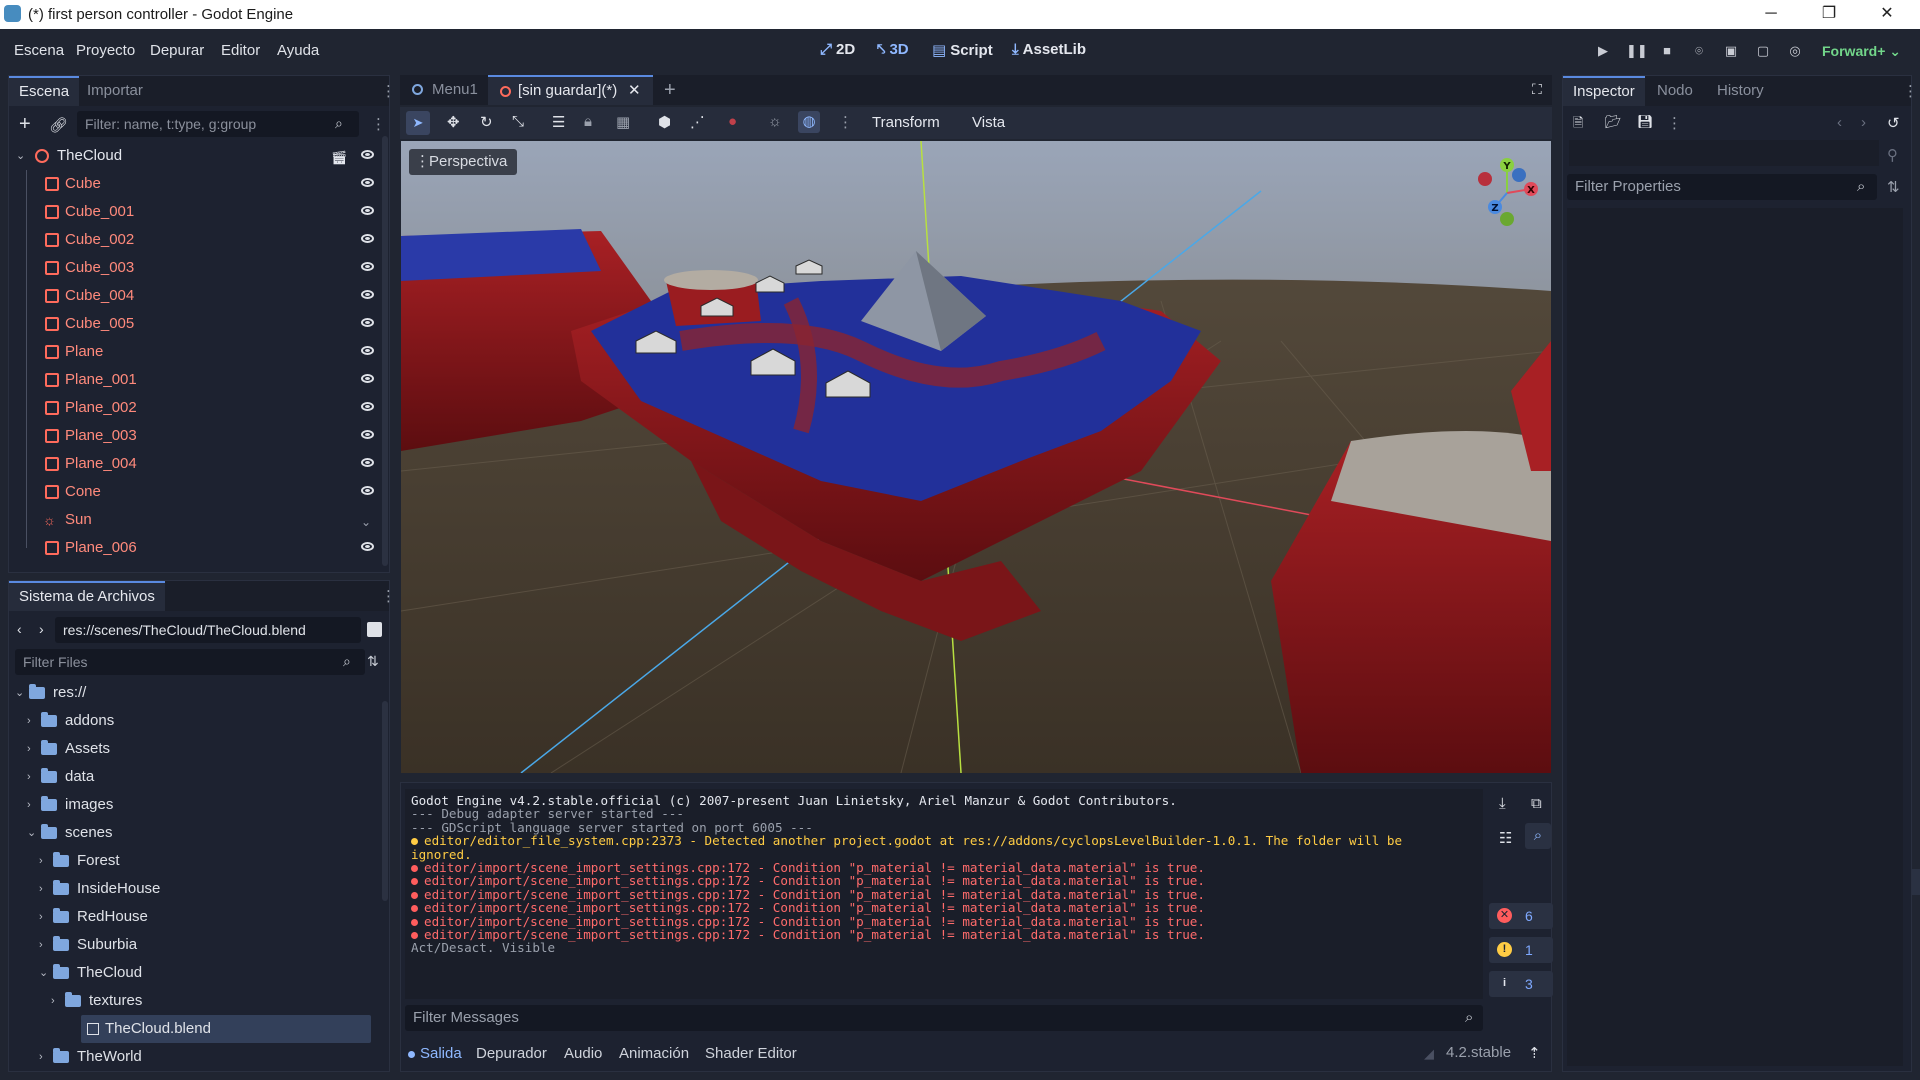 This screenshot has height=1080, width=1920. I want to click on play-custom-scene-icon: ▢, so click(1763, 51).